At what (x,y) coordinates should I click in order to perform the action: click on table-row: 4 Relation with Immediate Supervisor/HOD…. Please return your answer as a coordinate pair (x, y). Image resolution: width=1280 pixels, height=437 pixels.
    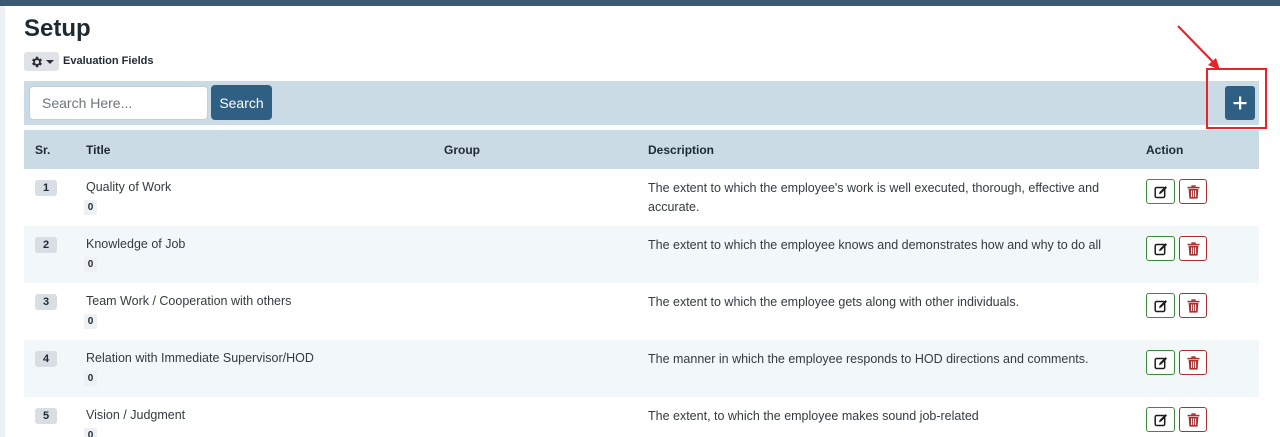
    Looking at the image, I should click on (641, 368).